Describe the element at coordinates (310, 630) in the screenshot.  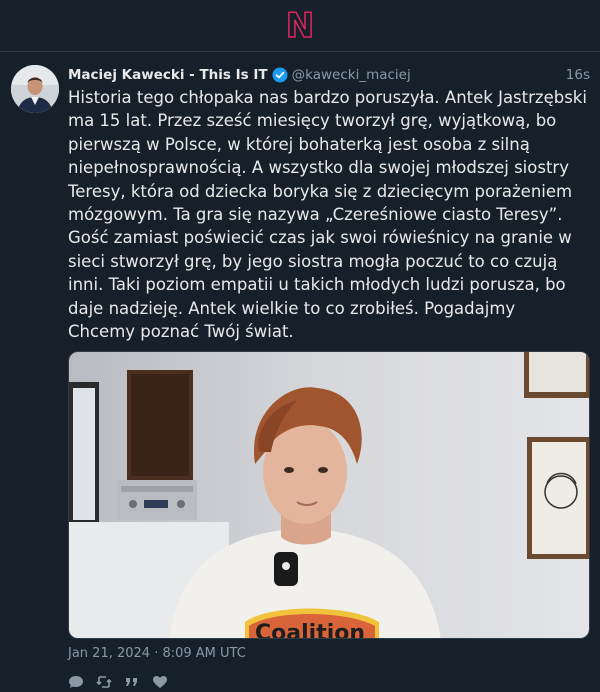
I see `shirt-logo-text: Coalition` at that location.